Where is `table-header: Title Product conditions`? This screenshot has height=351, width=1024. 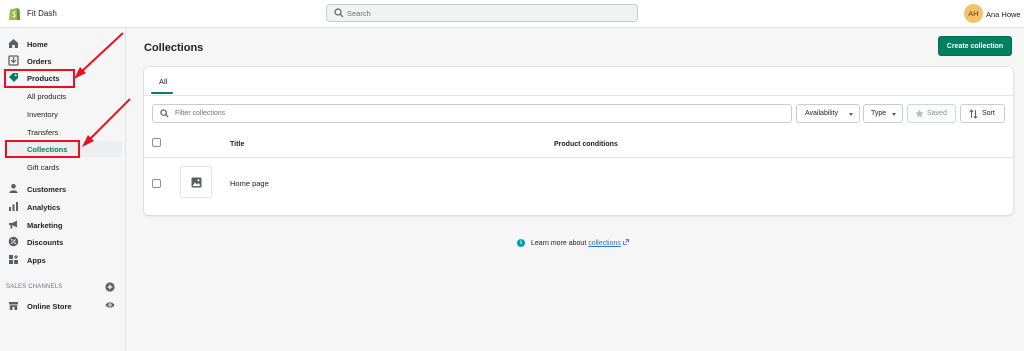 table-header: Title Product conditions is located at coordinates (578, 144).